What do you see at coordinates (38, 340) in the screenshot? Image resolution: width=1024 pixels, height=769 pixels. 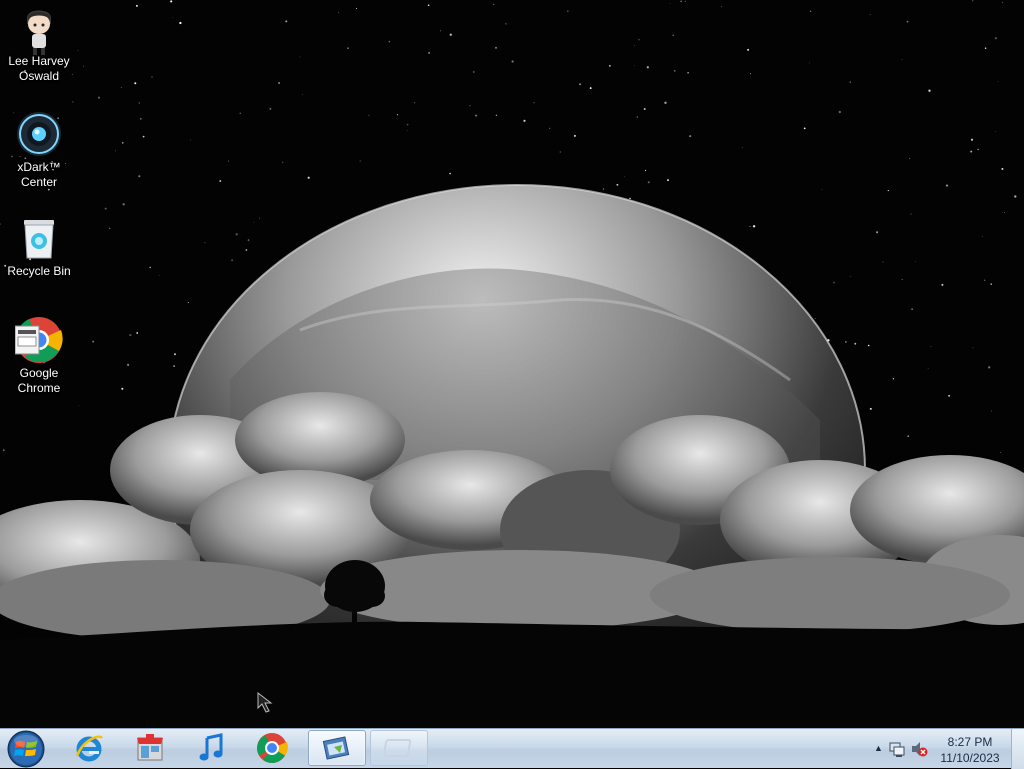 I see `chrome-shortcut-icon` at bounding box center [38, 340].